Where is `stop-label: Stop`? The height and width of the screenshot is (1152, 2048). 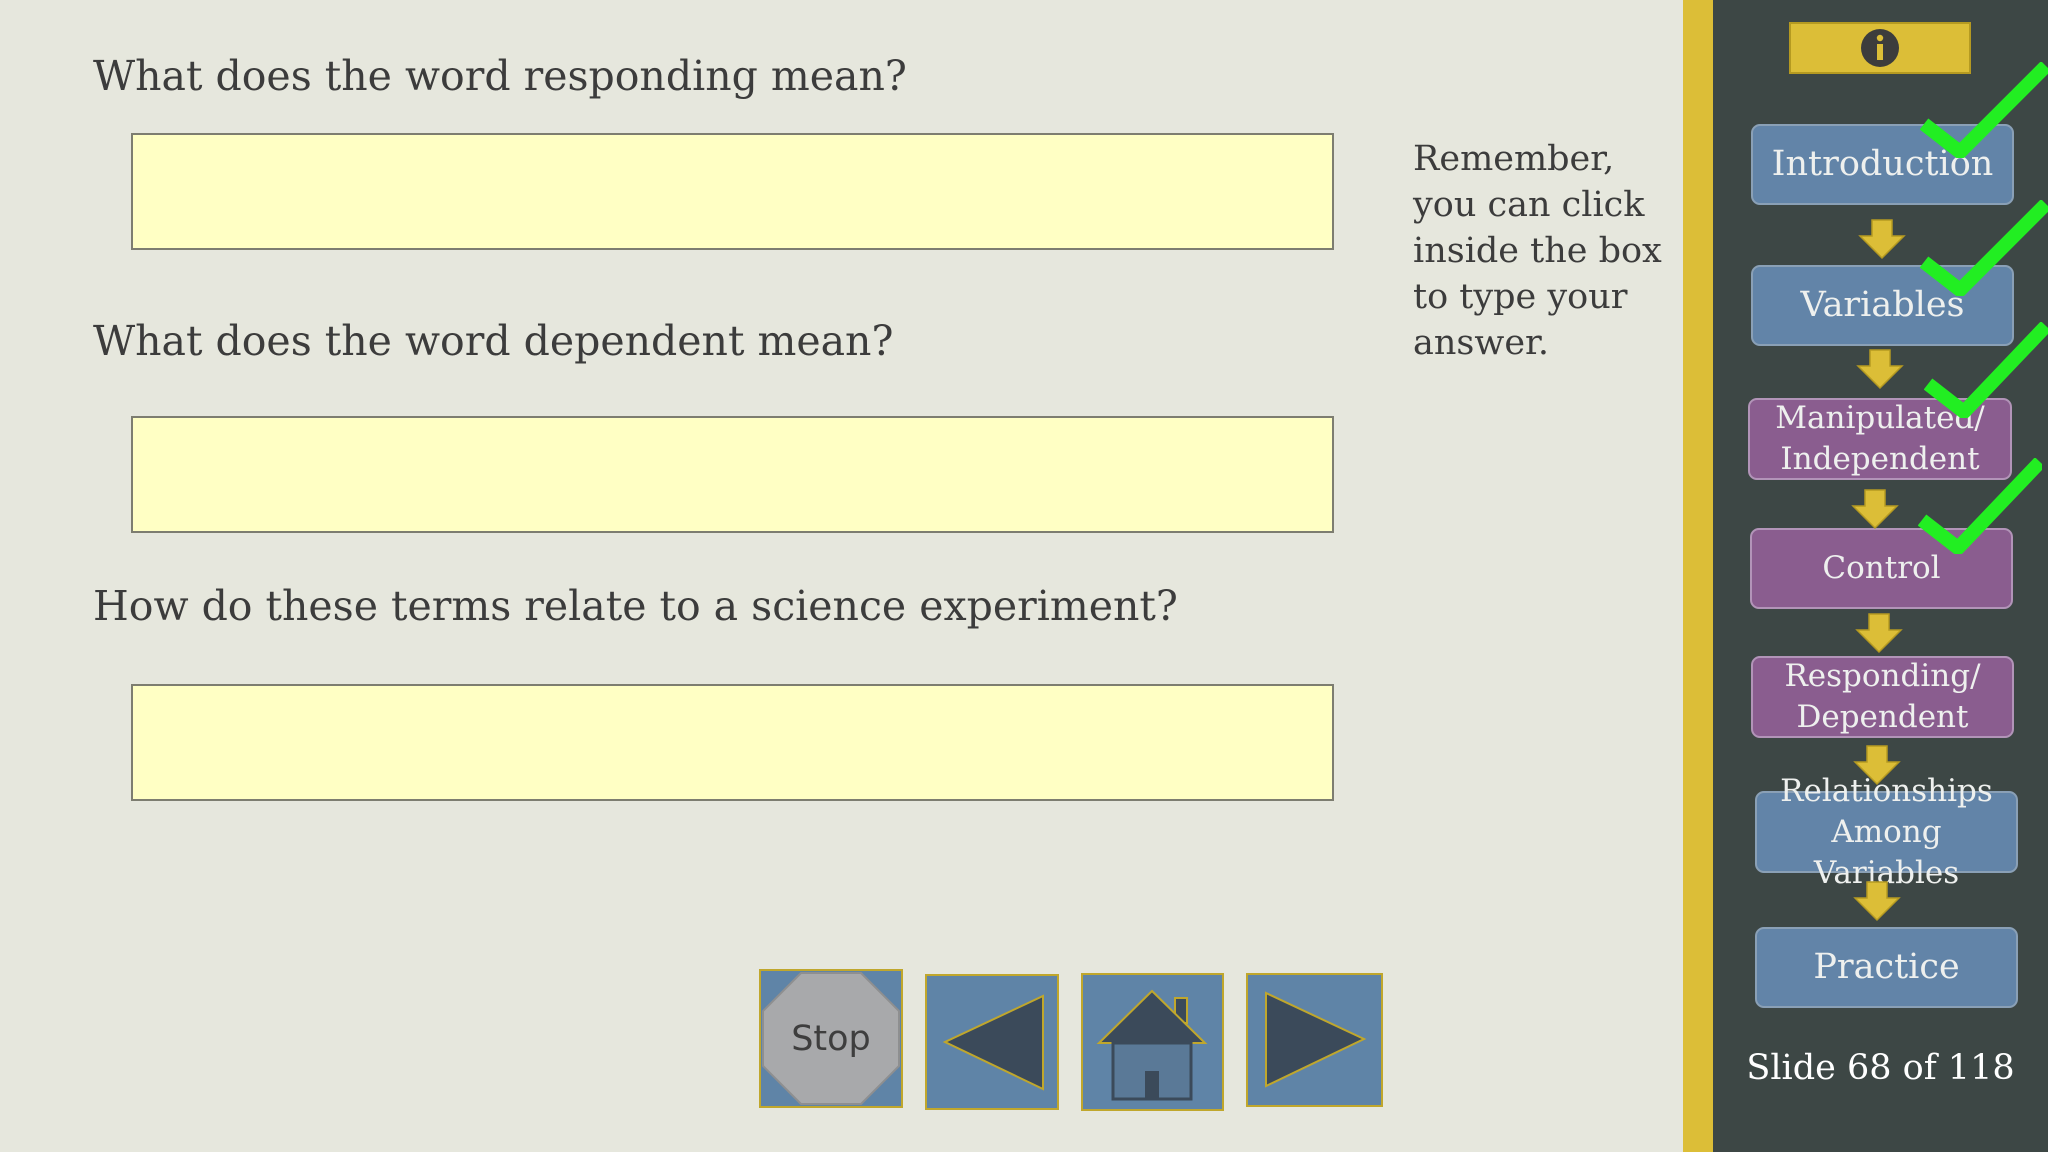 stop-label: Stop is located at coordinates (831, 1038).